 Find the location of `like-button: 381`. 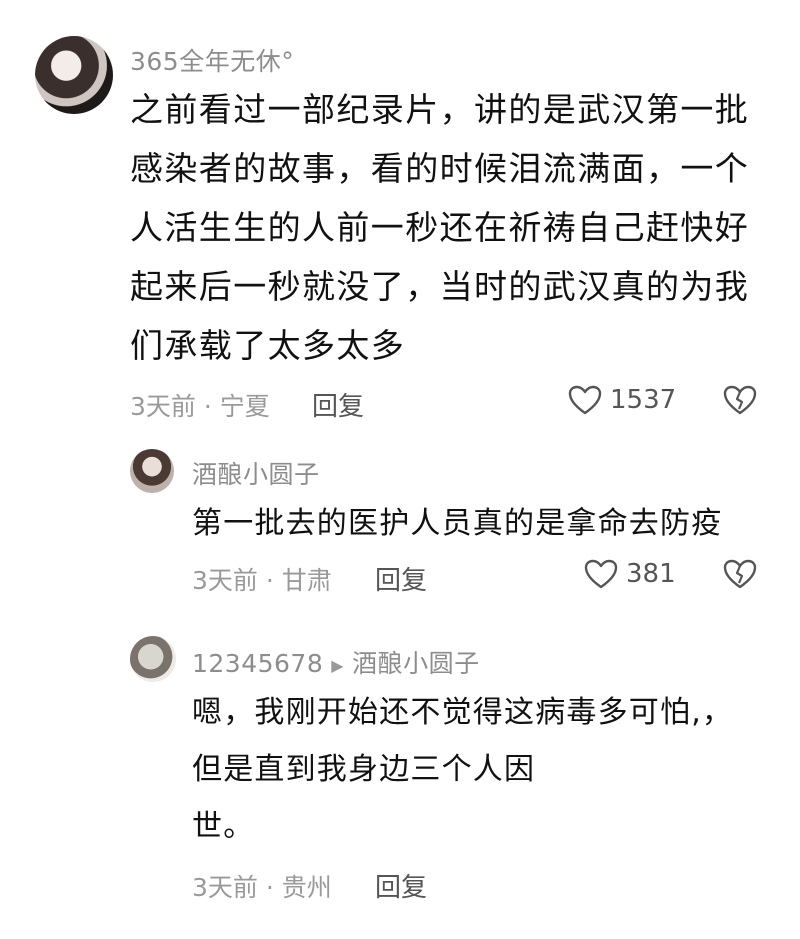

like-button: 381 is located at coordinates (630, 574).